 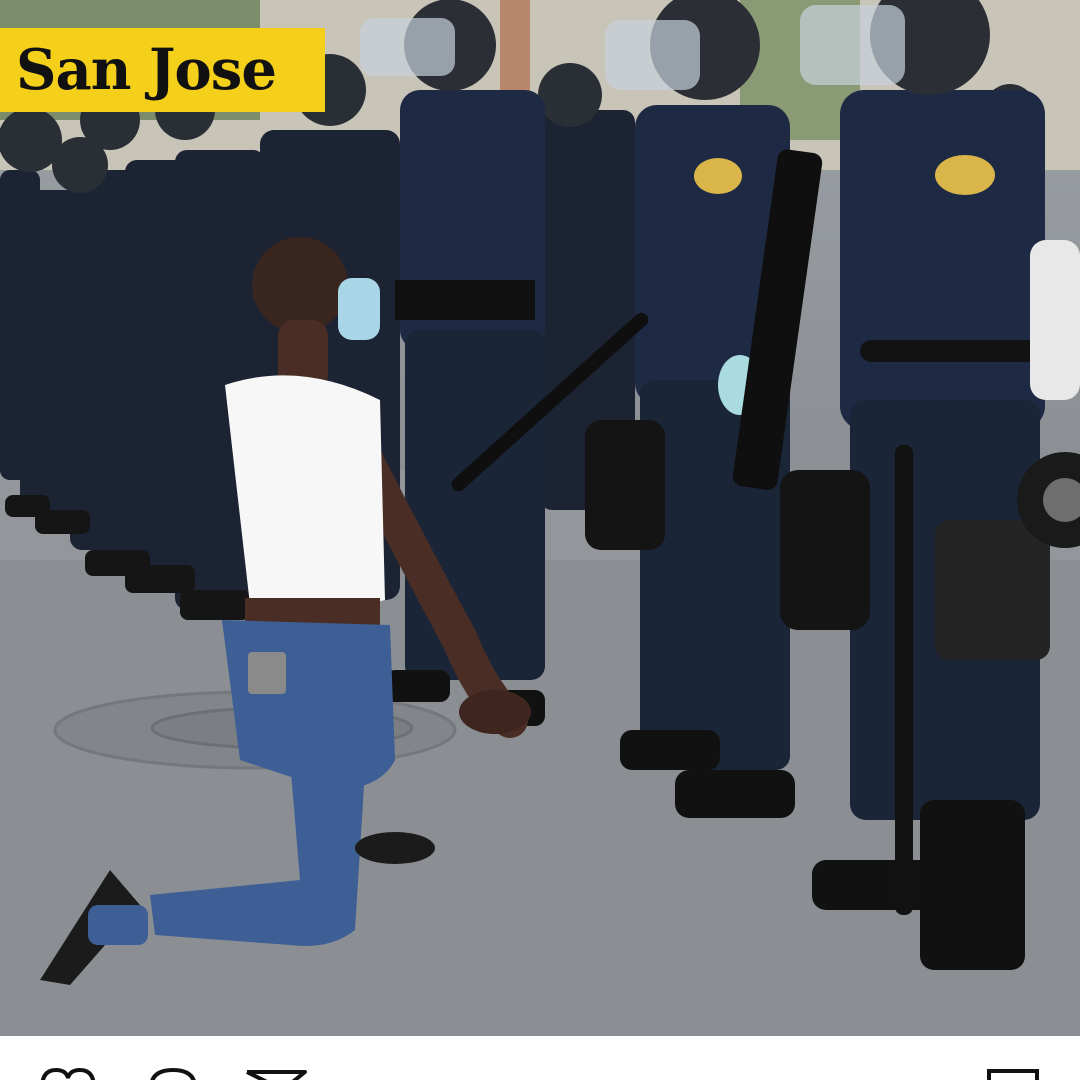 I want to click on share-icon, so click(x=276, y=1074).